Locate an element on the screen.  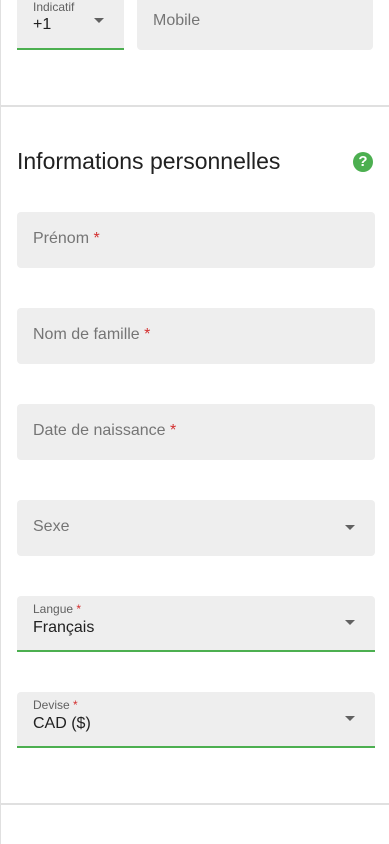
langue-label-text: Langue is located at coordinates (53, 609).